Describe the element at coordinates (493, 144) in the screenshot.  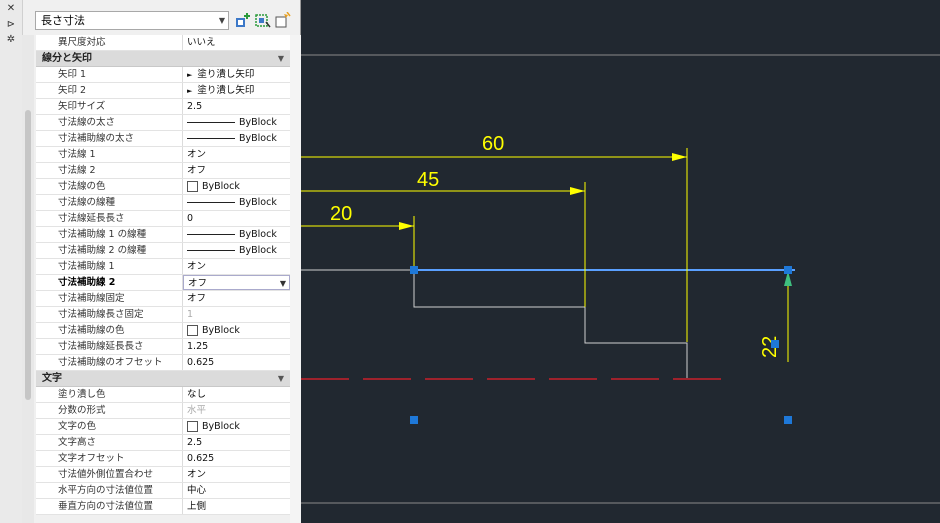
I see `dimension-text-60: 60` at that location.